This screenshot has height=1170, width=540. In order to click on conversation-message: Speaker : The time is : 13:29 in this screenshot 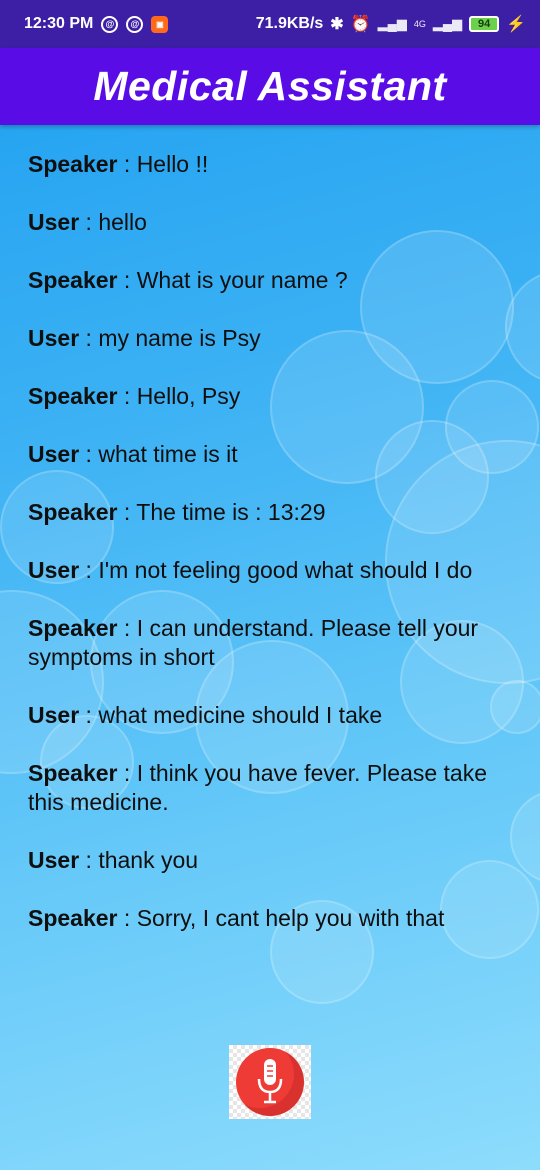, I will do `click(276, 512)`.